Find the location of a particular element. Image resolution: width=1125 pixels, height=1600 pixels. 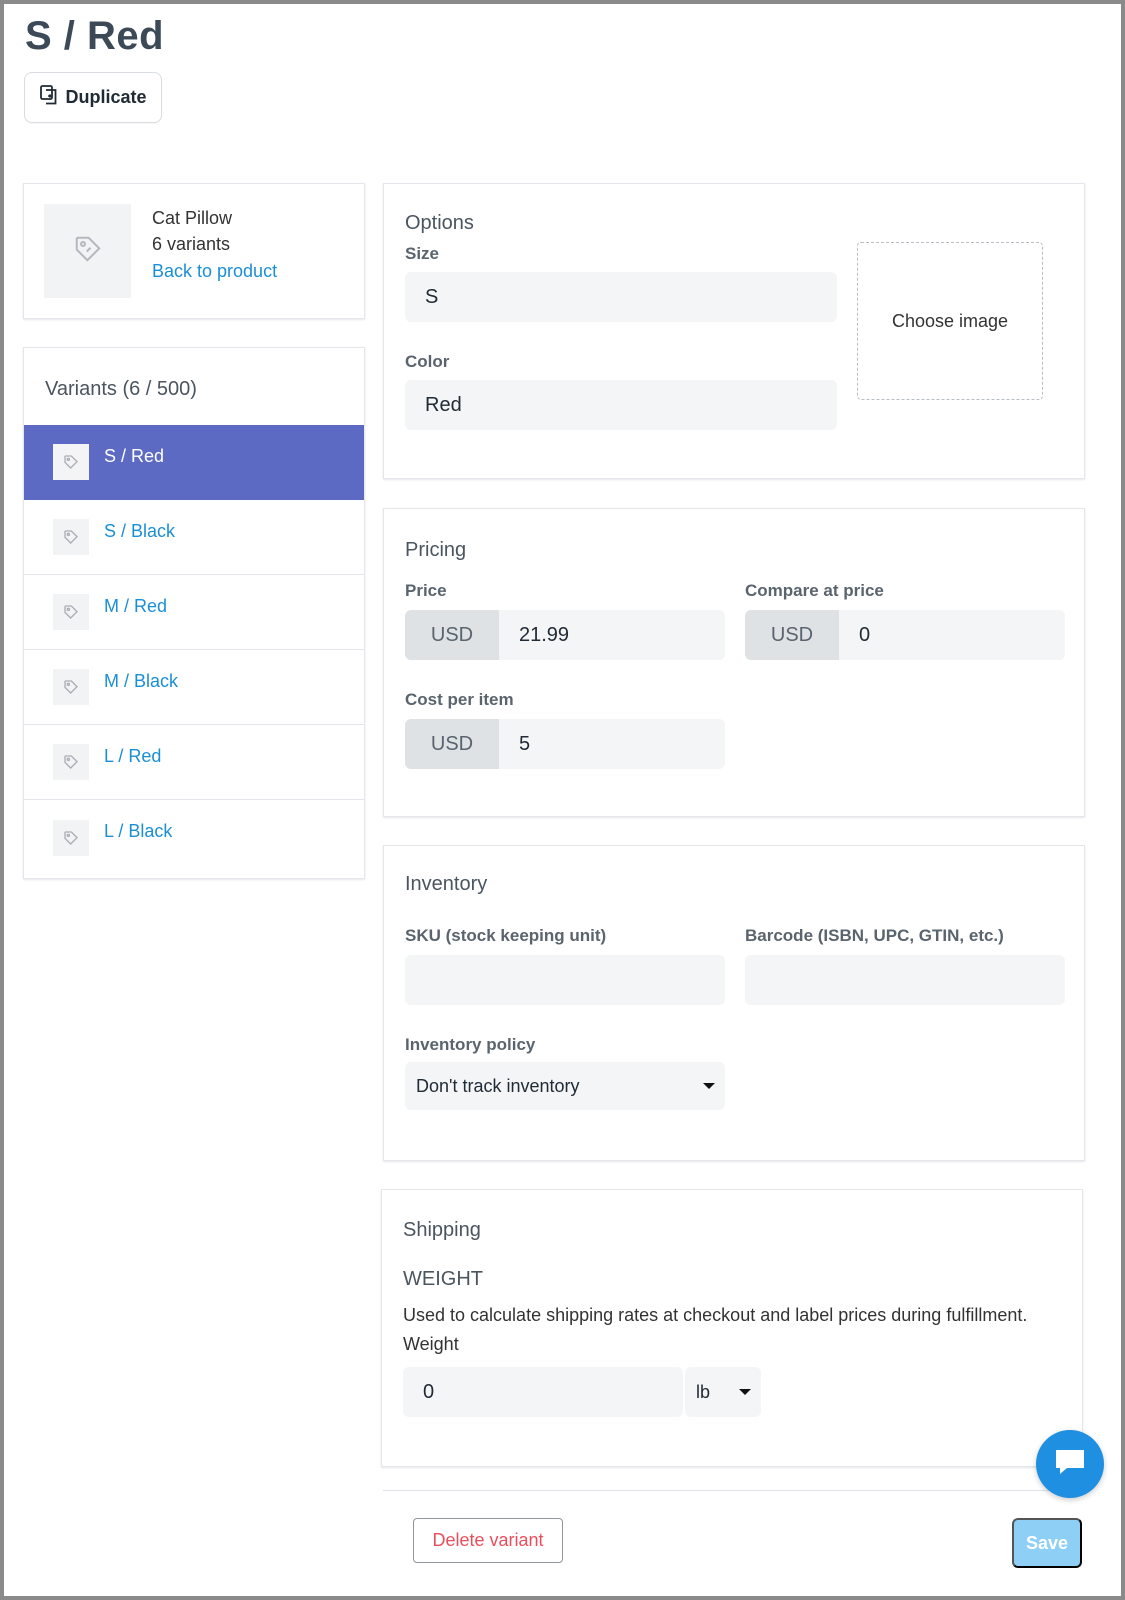

size-input: S is located at coordinates (621, 297).